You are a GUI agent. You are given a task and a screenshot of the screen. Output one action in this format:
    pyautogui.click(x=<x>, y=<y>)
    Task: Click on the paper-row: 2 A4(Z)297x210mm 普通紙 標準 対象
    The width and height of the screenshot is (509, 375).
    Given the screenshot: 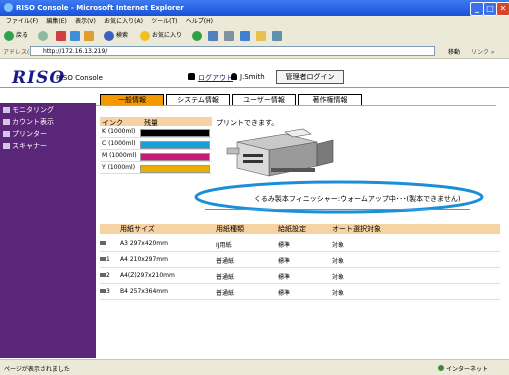 What is the action you would take?
    pyautogui.click(x=300, y=275)
    